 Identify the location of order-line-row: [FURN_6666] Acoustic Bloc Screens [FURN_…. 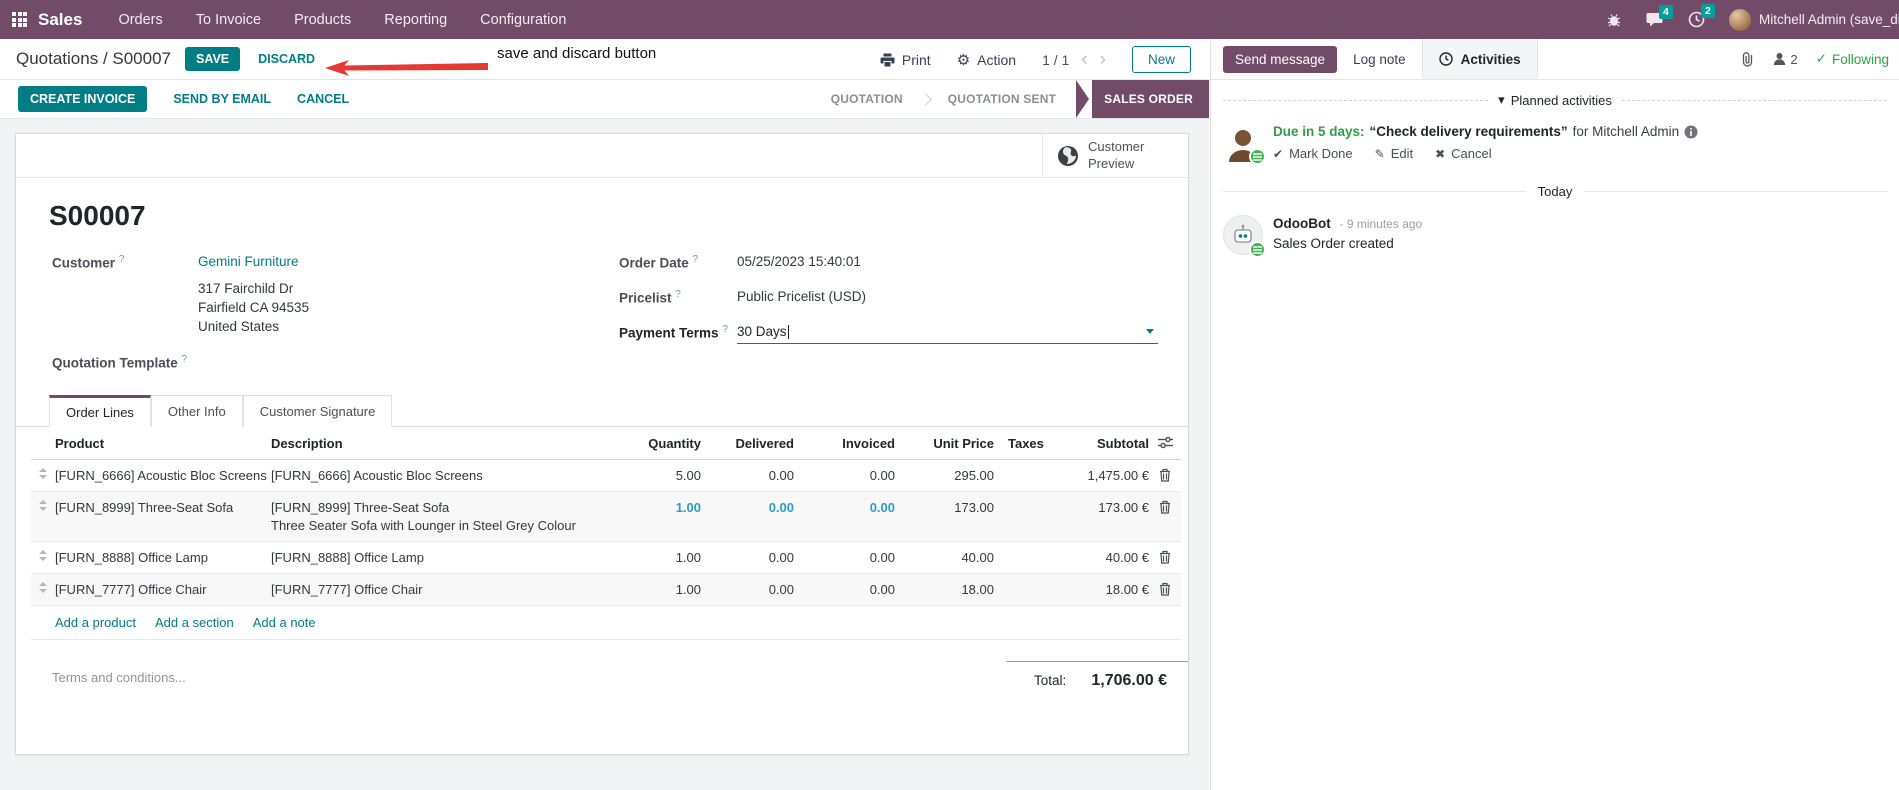
(606, 476).